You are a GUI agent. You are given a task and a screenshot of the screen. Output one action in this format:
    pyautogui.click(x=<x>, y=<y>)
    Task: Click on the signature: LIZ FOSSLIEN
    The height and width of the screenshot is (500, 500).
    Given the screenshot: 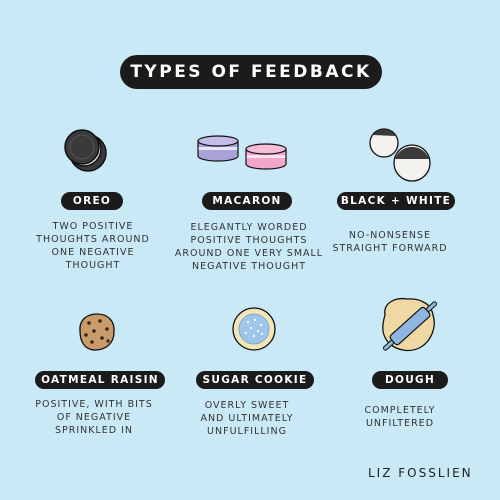 What is the action you would take?
    pyautogui.click(x=420, y=473)
    